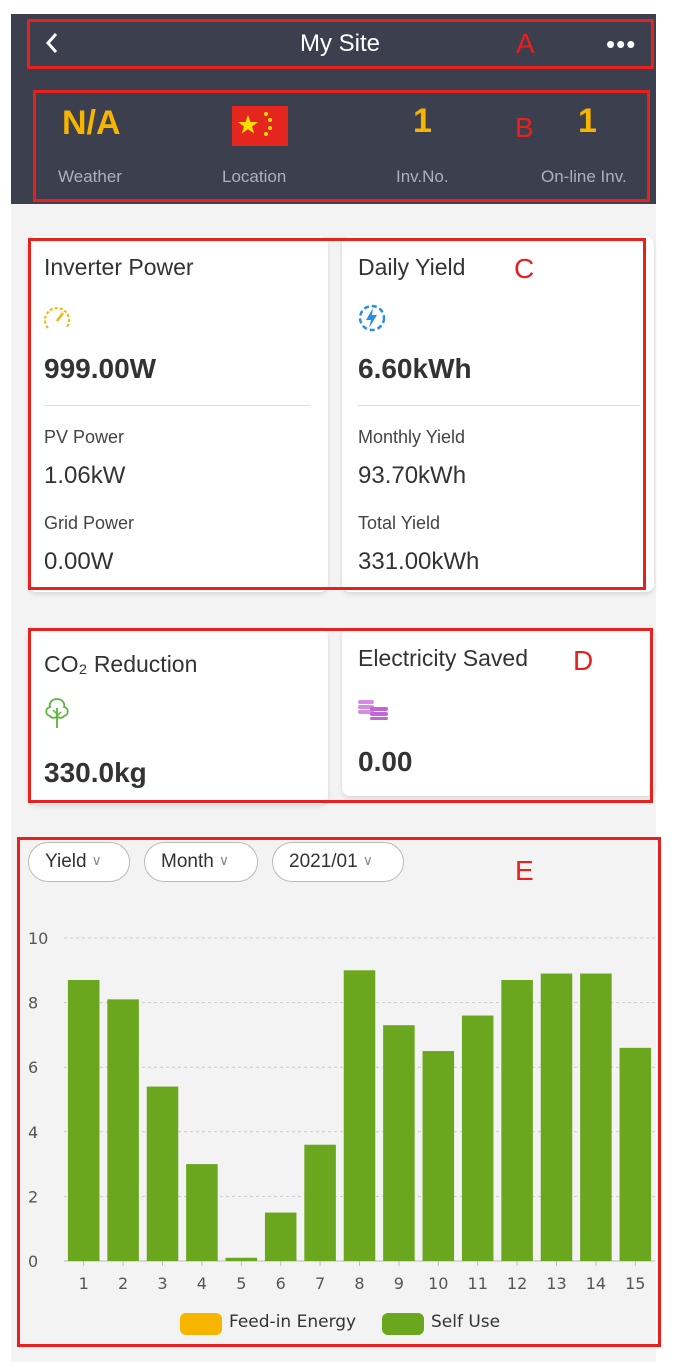  I want to click on annotation-label-d: D, so click(583, 660).